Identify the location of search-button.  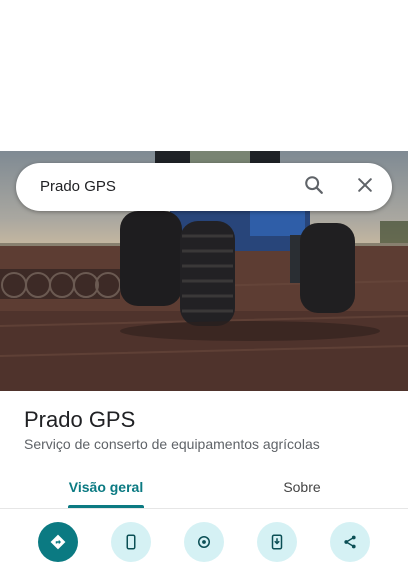
(314, 187).